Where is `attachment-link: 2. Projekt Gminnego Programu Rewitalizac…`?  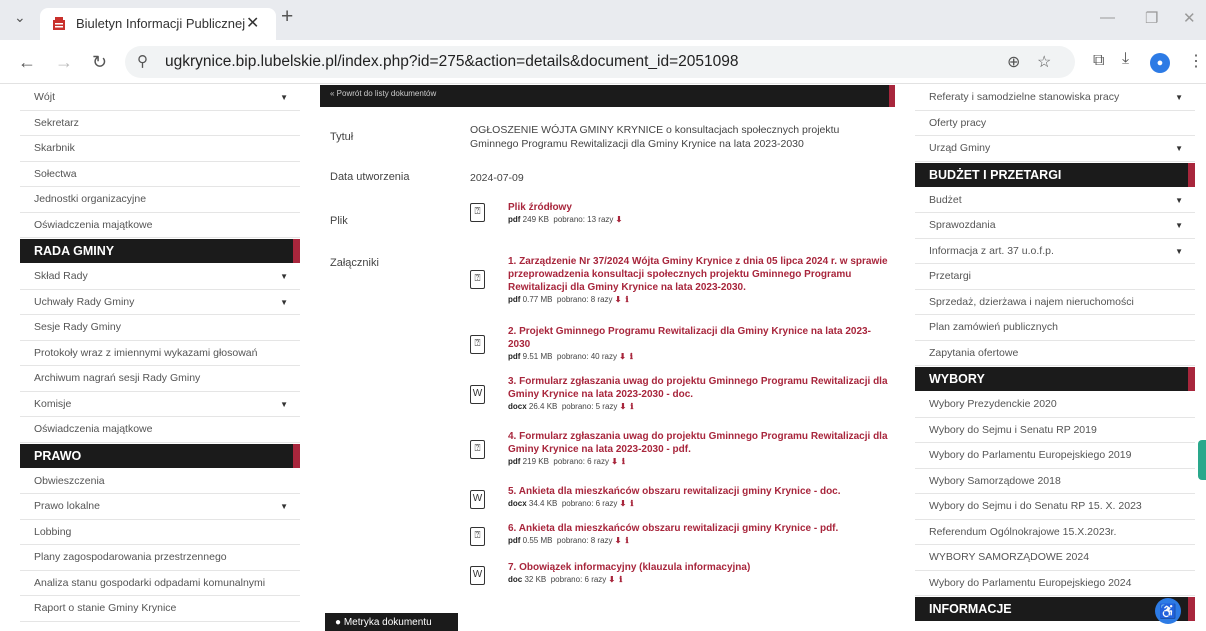 attachment-link: 2. Projekt Gminnego Programu Rewitalizac… is located at coordinates (698, 338).